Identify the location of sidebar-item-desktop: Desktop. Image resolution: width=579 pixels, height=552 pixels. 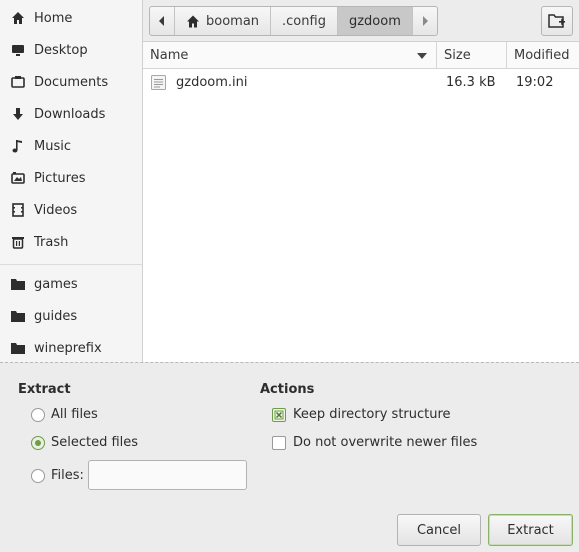
(71, 50).